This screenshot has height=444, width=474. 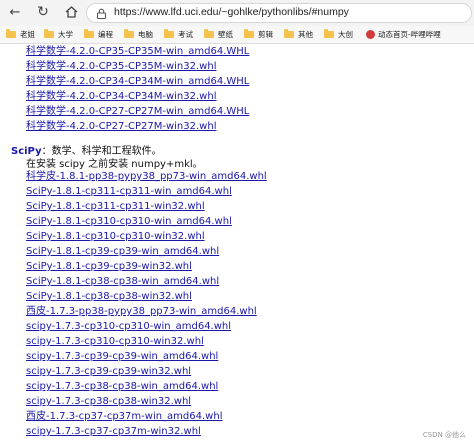 I want to click on bookmark-label: 编程, so click(x=105, y=34).